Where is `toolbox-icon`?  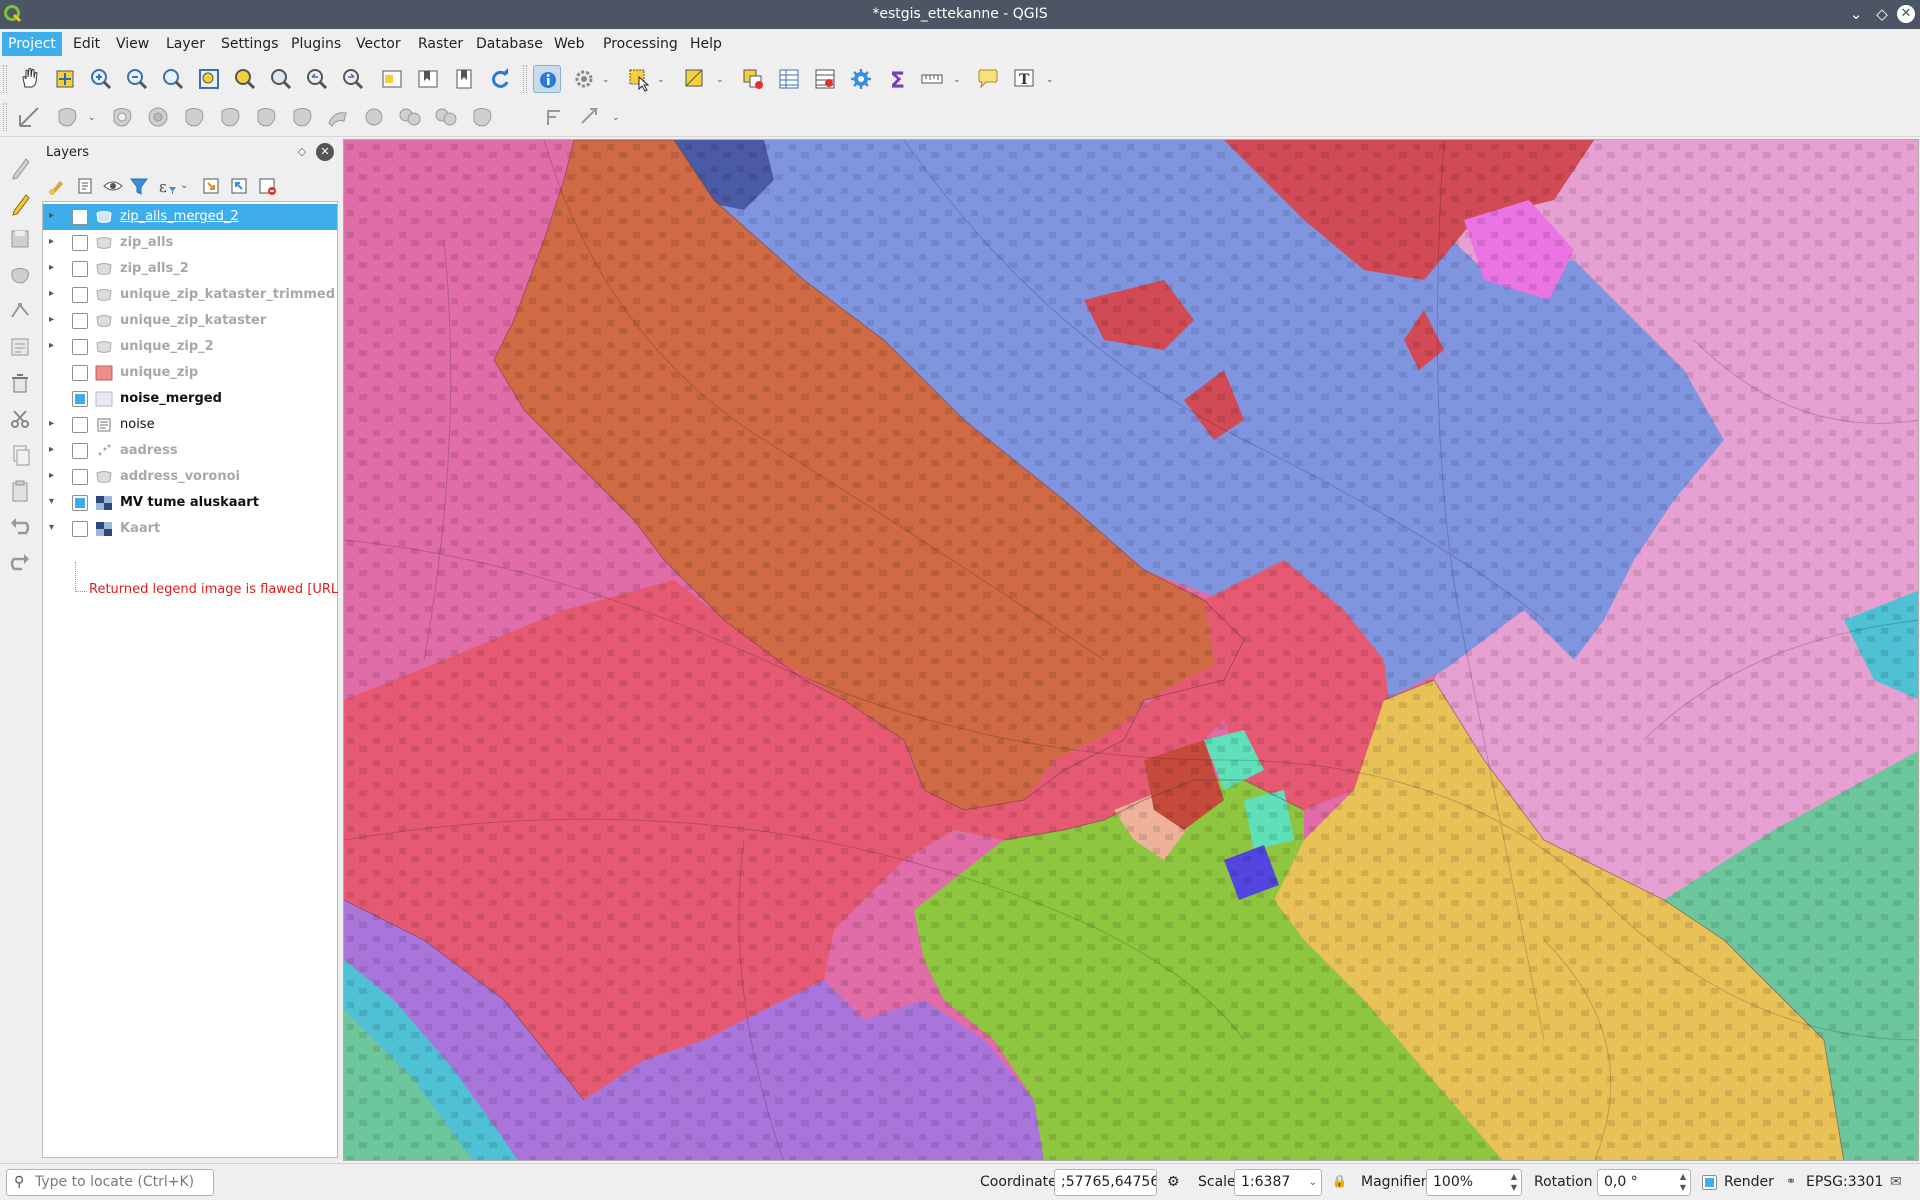
toolbox-icon is located at coordinates (861, 79).